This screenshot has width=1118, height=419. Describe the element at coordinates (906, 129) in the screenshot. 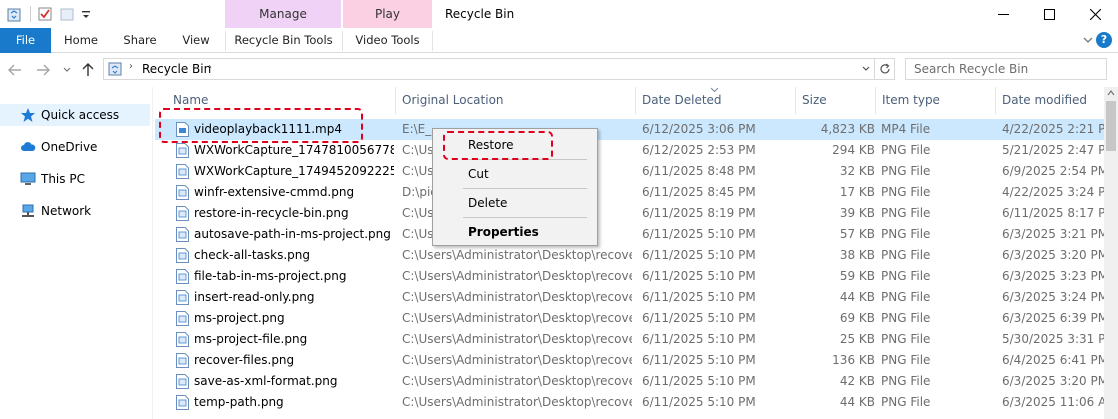

I see `item-type: MP4 File` at that location.